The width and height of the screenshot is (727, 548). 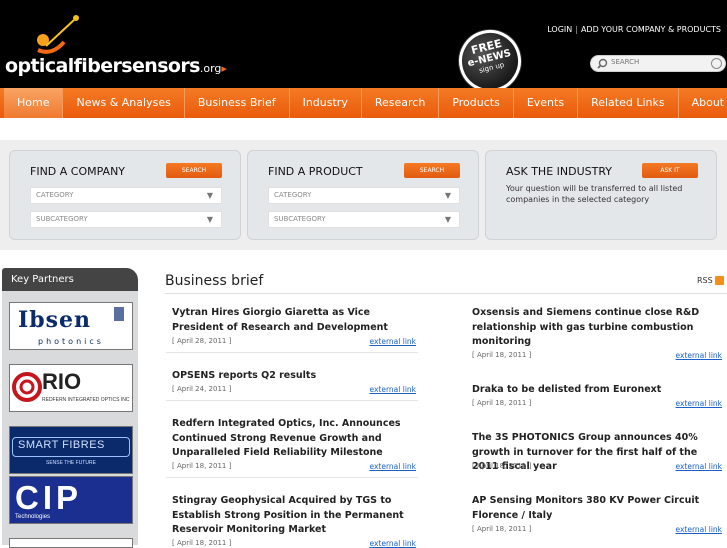 I want to click on news-title: OPSENS reports Q2 results, so click(x=292, y=376).